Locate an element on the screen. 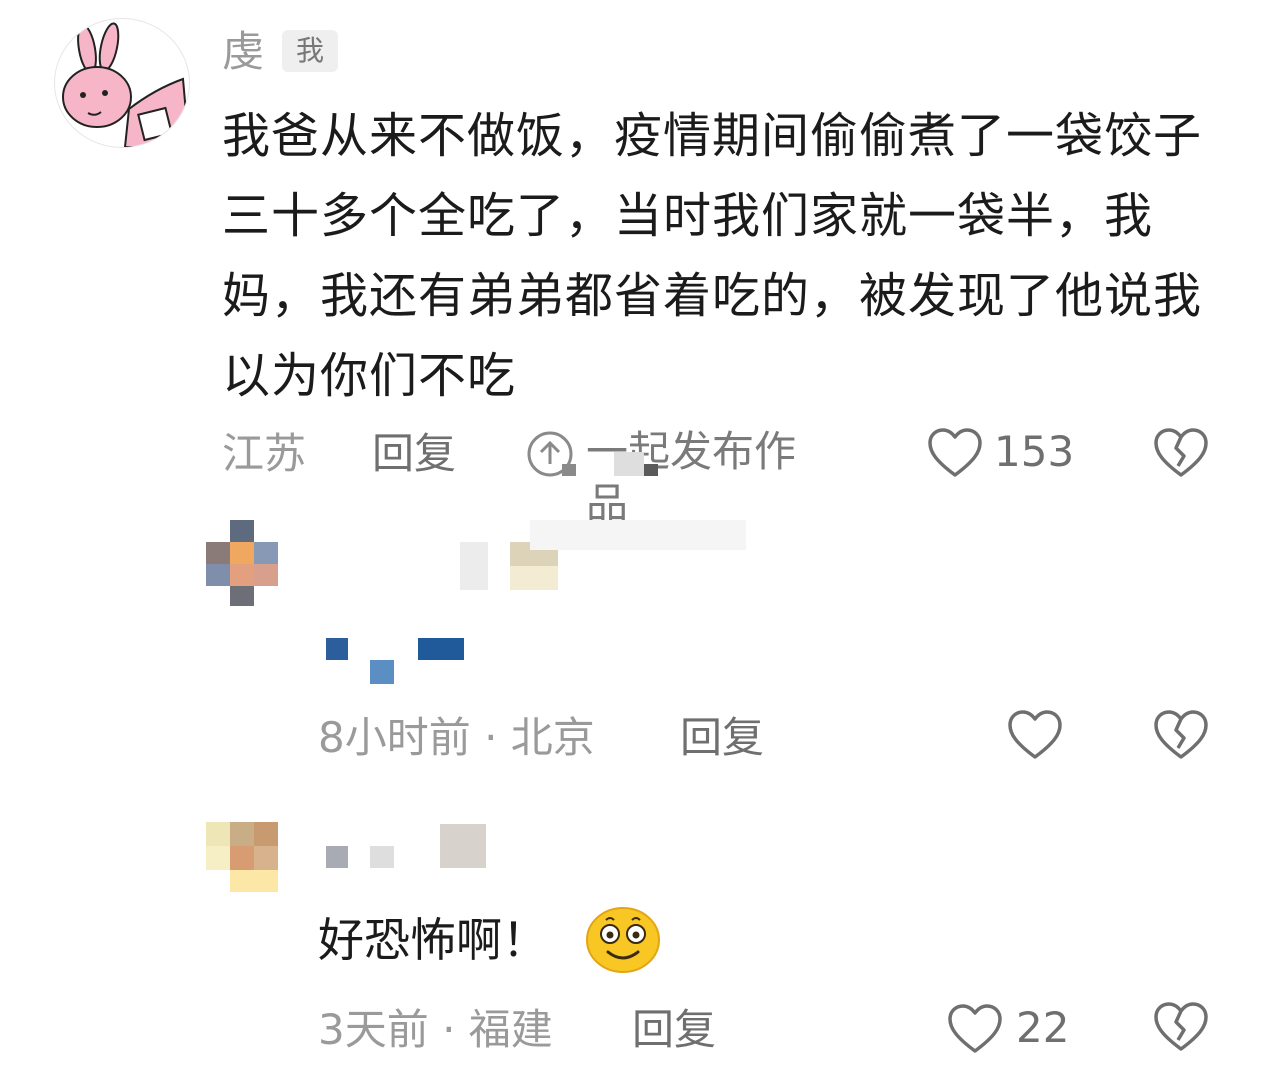 This screenshot has height=1070, width=1279. like-button: 22 is located at coordinates (1016, 1028).